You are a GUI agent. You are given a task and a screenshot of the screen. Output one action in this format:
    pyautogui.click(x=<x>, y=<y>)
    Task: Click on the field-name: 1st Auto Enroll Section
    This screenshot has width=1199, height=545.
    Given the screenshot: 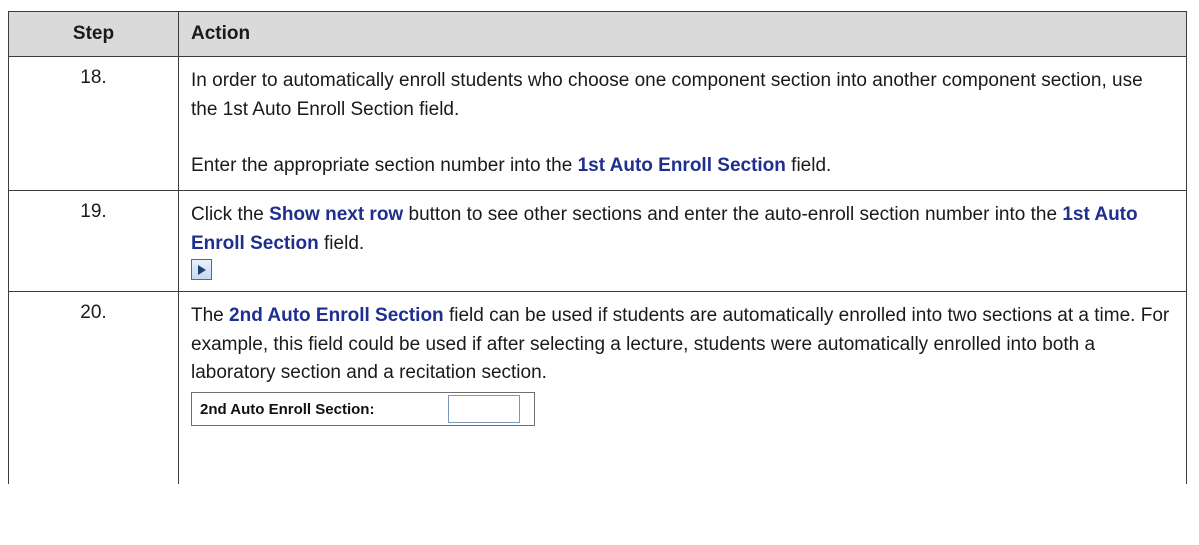 What is the action you would take?
    pyautogui.click(x=681, y=165)
    